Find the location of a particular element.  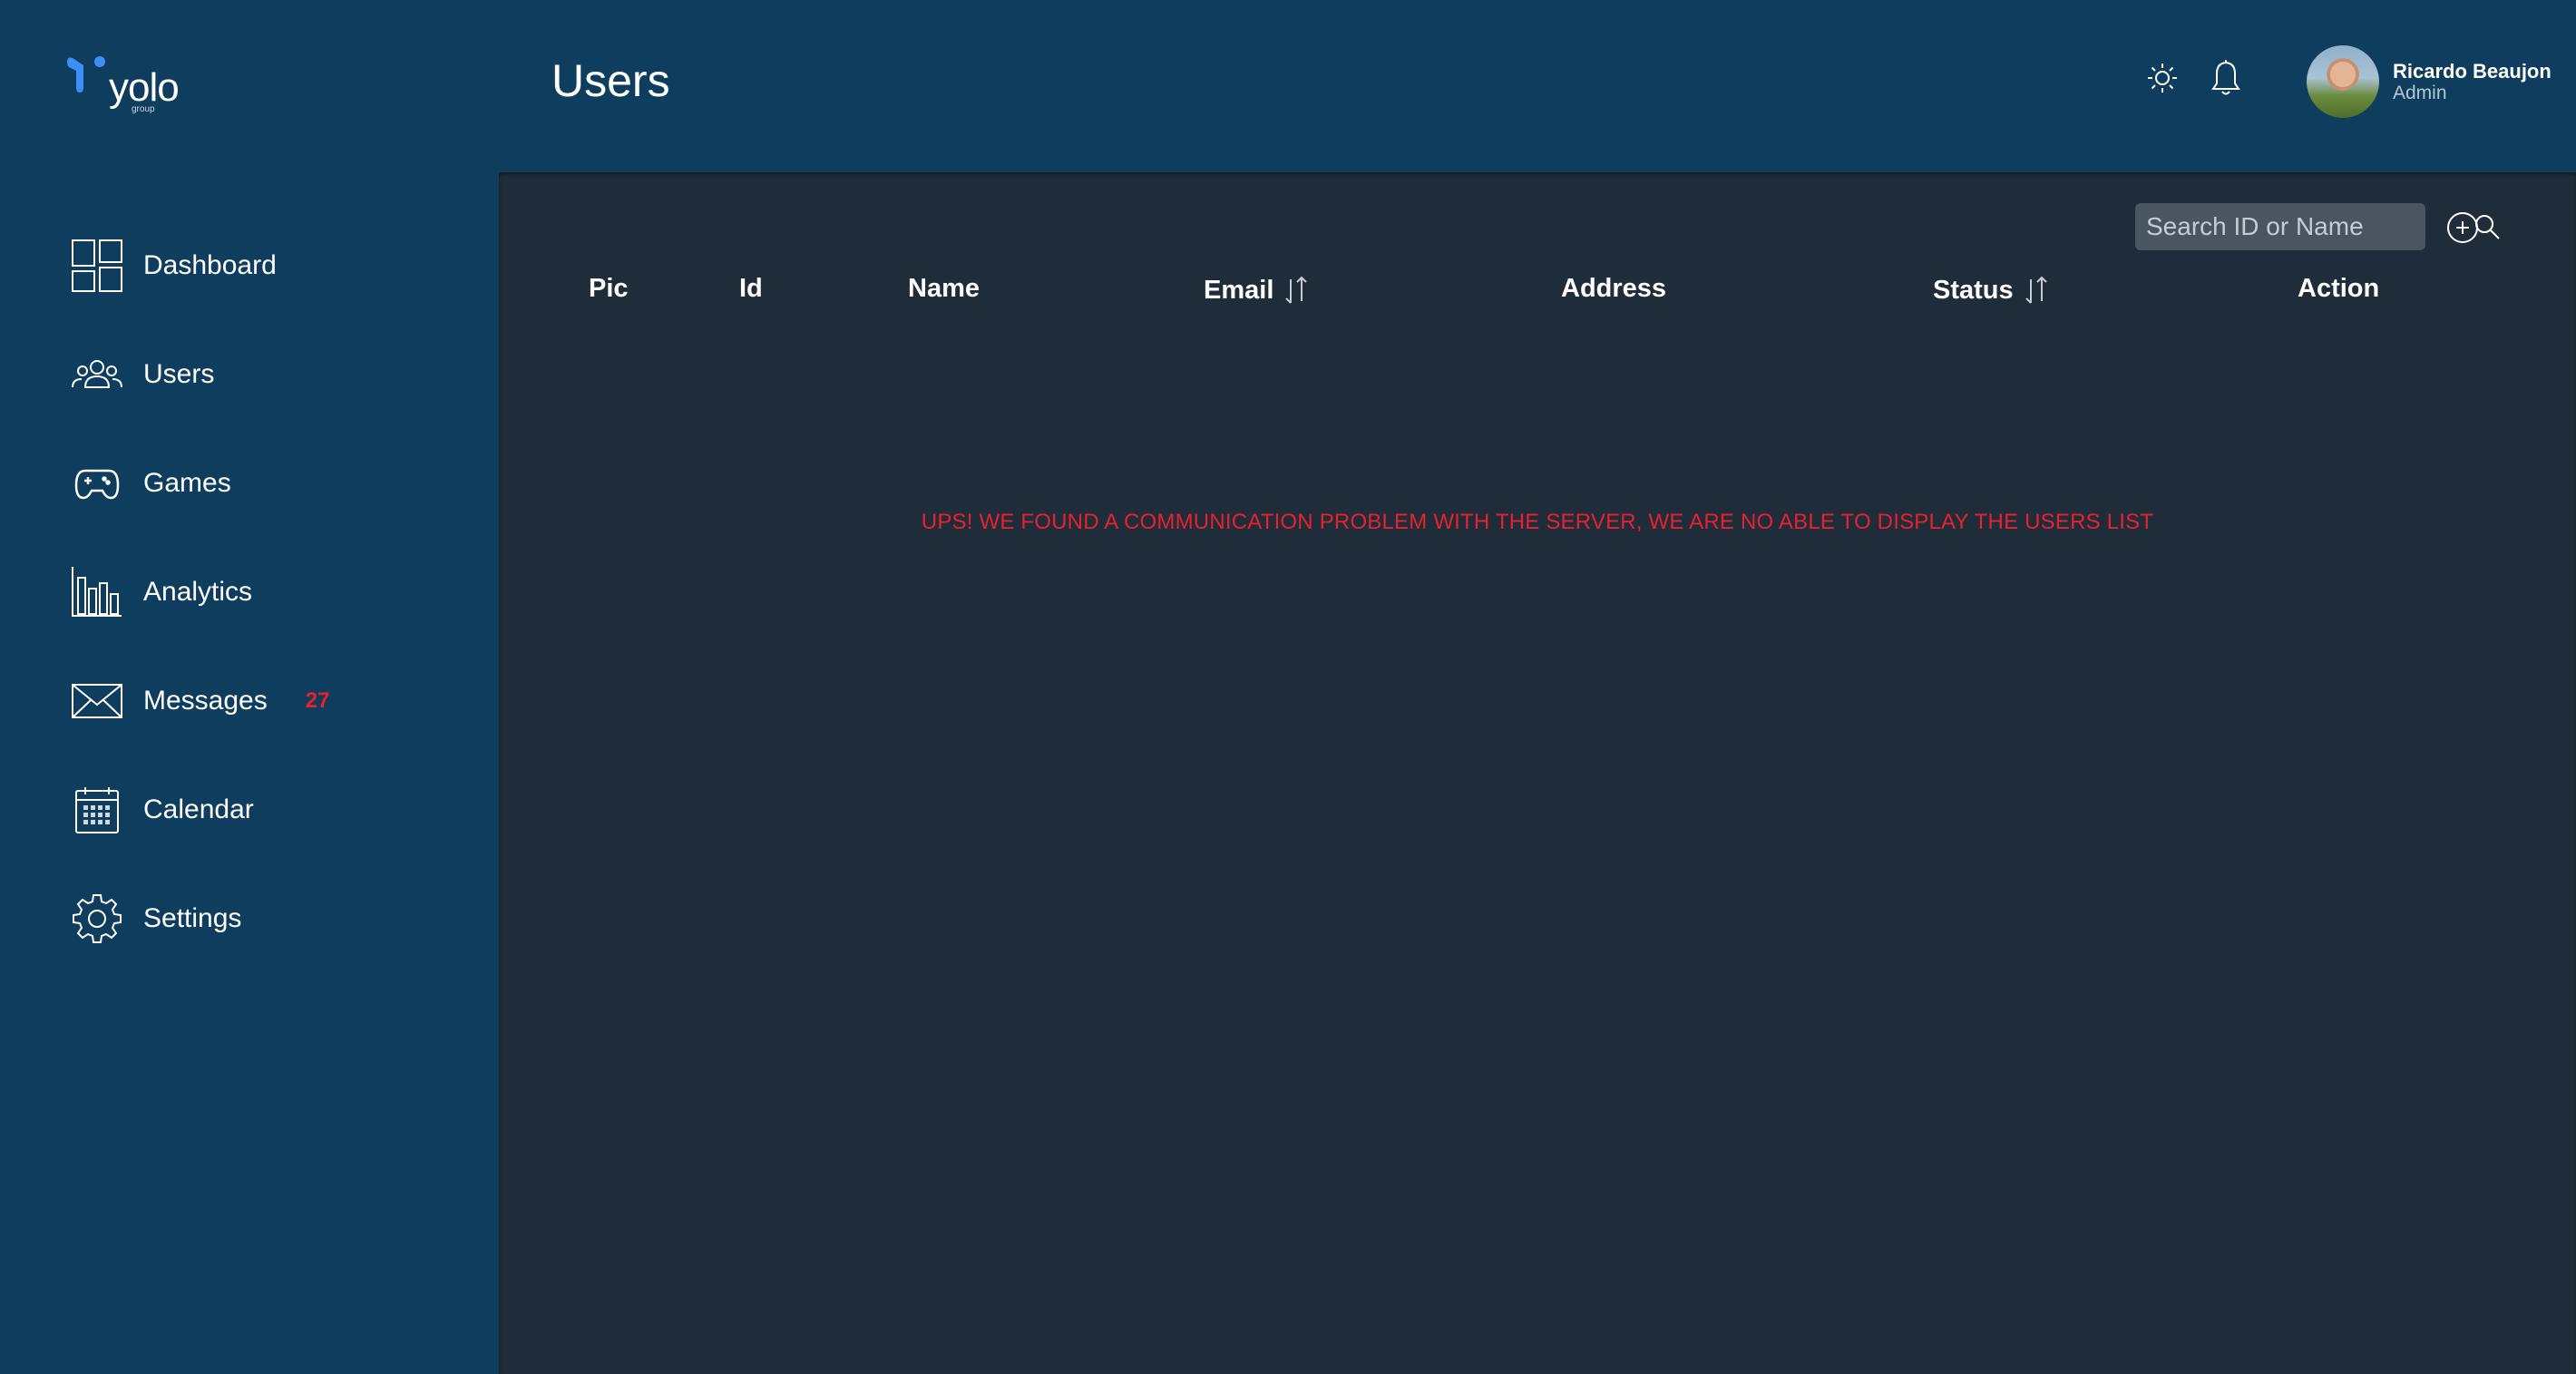

brand-logo: yolo group is located at coordinates (131, 85).